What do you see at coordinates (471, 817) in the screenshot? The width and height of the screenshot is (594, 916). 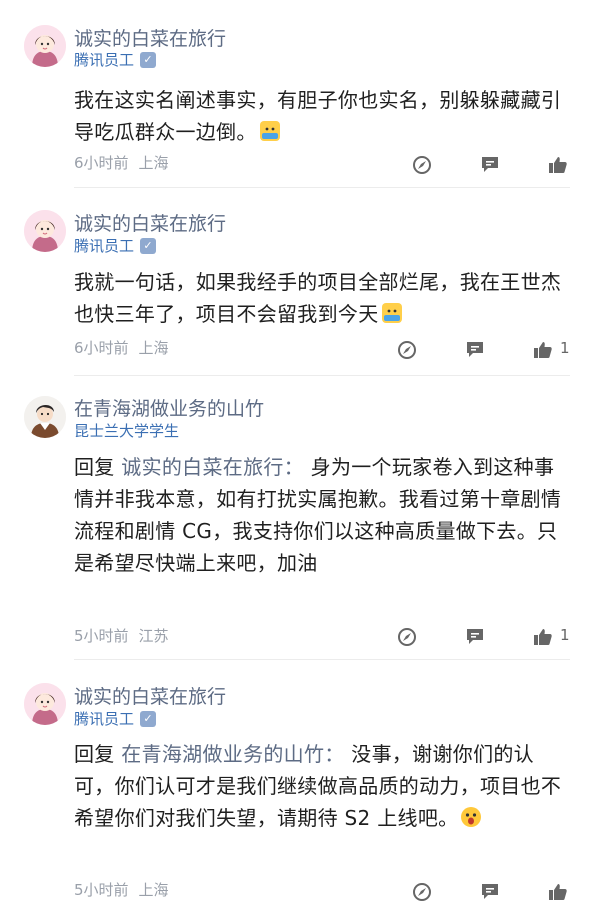 I see `shocked-face-emoji` at bounding box center [471, 817].